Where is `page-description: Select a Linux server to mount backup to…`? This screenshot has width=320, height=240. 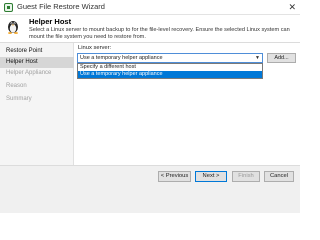
page-description: Select a Linux server to mount backup to… is located at coordinates (159, 33).